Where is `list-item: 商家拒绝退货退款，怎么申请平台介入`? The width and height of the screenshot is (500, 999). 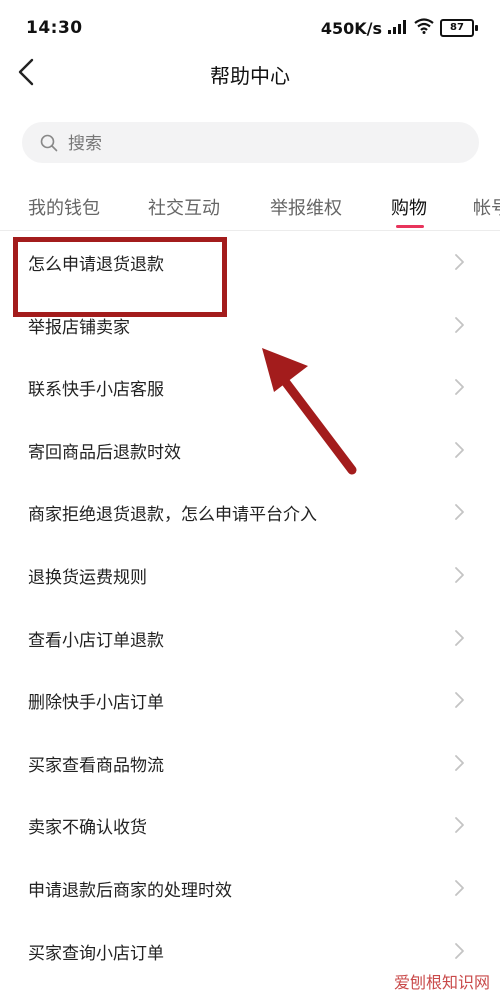 list-item: 商家拒绝退货退款，怎么申请平台介入 is located at coordinates (250, 511).